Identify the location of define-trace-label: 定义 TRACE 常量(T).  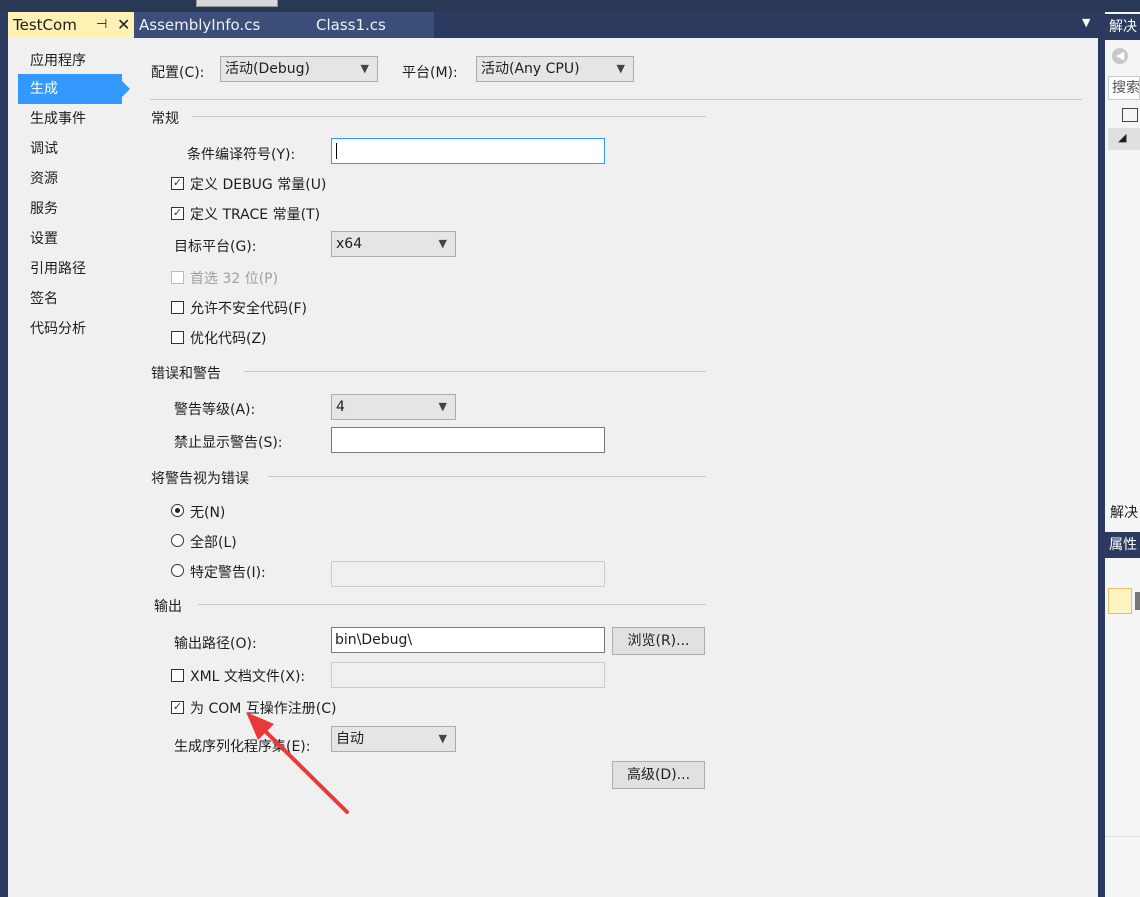
(255, 214).